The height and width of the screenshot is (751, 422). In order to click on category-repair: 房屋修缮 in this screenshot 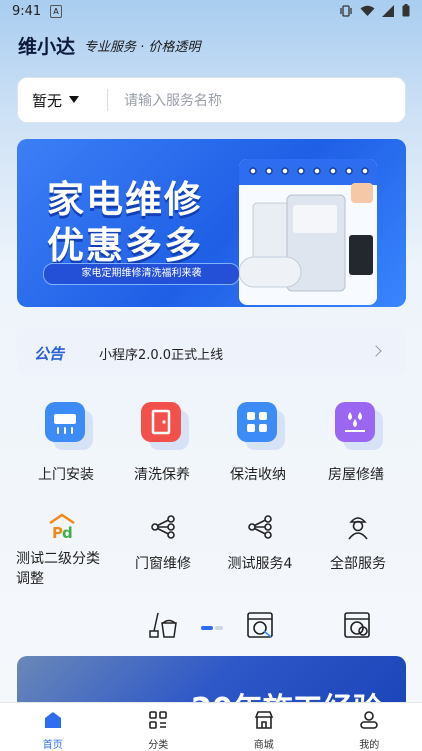, I will do `click(356, 443)`.